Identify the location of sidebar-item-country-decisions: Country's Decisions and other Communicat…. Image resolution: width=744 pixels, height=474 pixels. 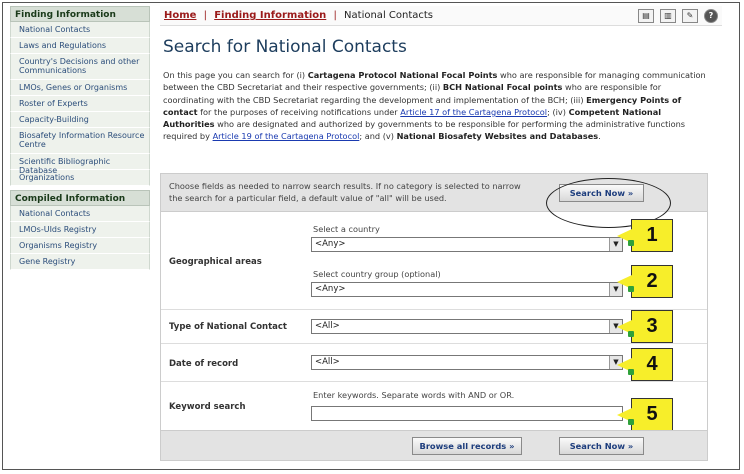
(80, 67).